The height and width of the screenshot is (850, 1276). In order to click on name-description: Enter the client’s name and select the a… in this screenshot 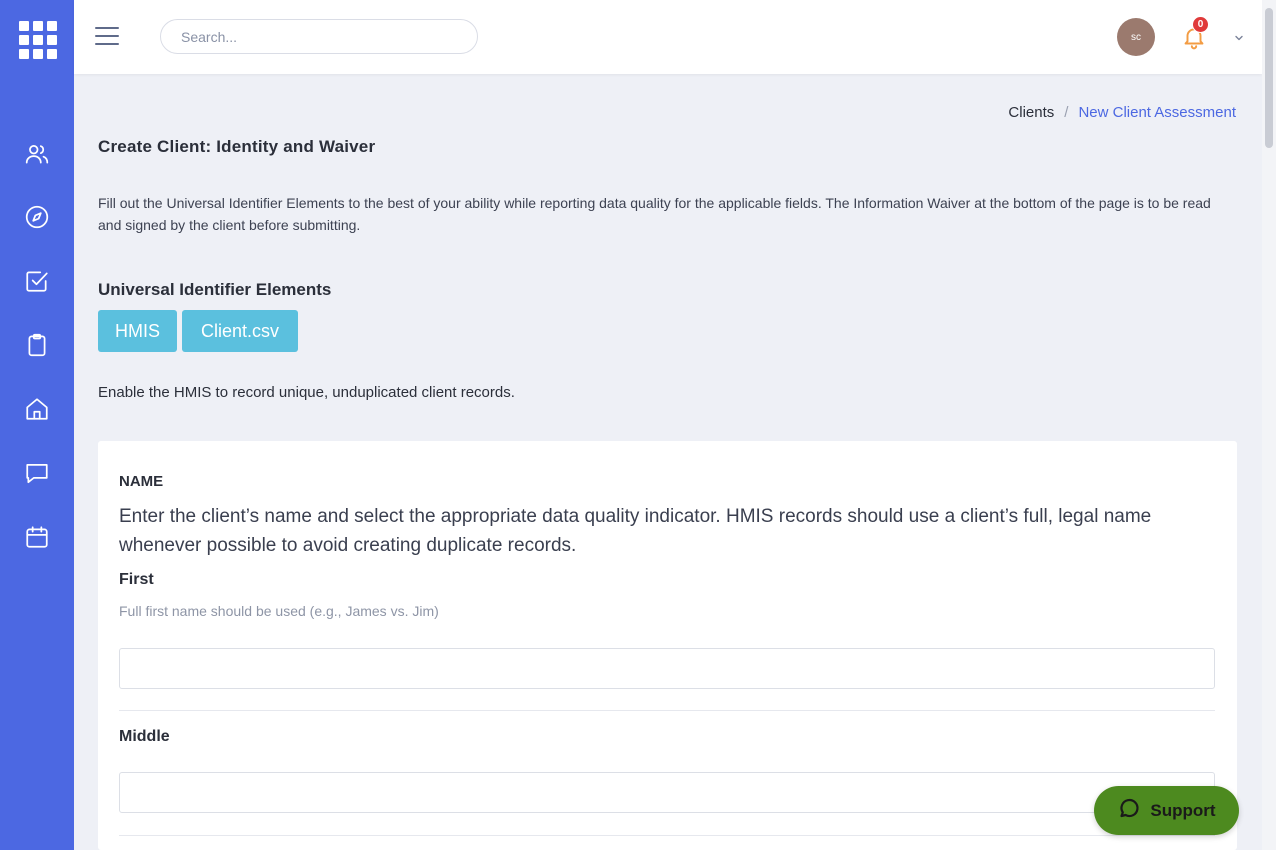, I will do `click(635, 531)`.